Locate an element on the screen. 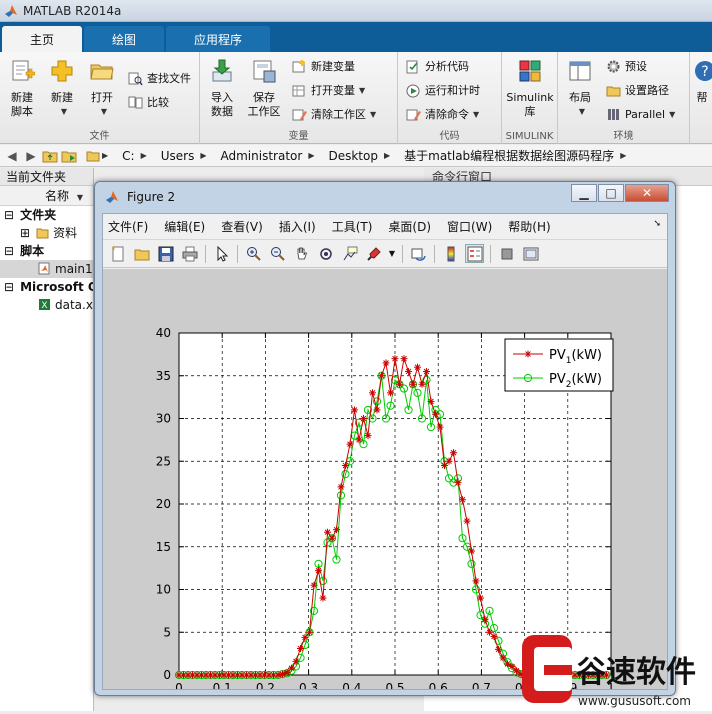 This screenshot has width=712, height=714. open-file-button is located at coordinates (141, 253).